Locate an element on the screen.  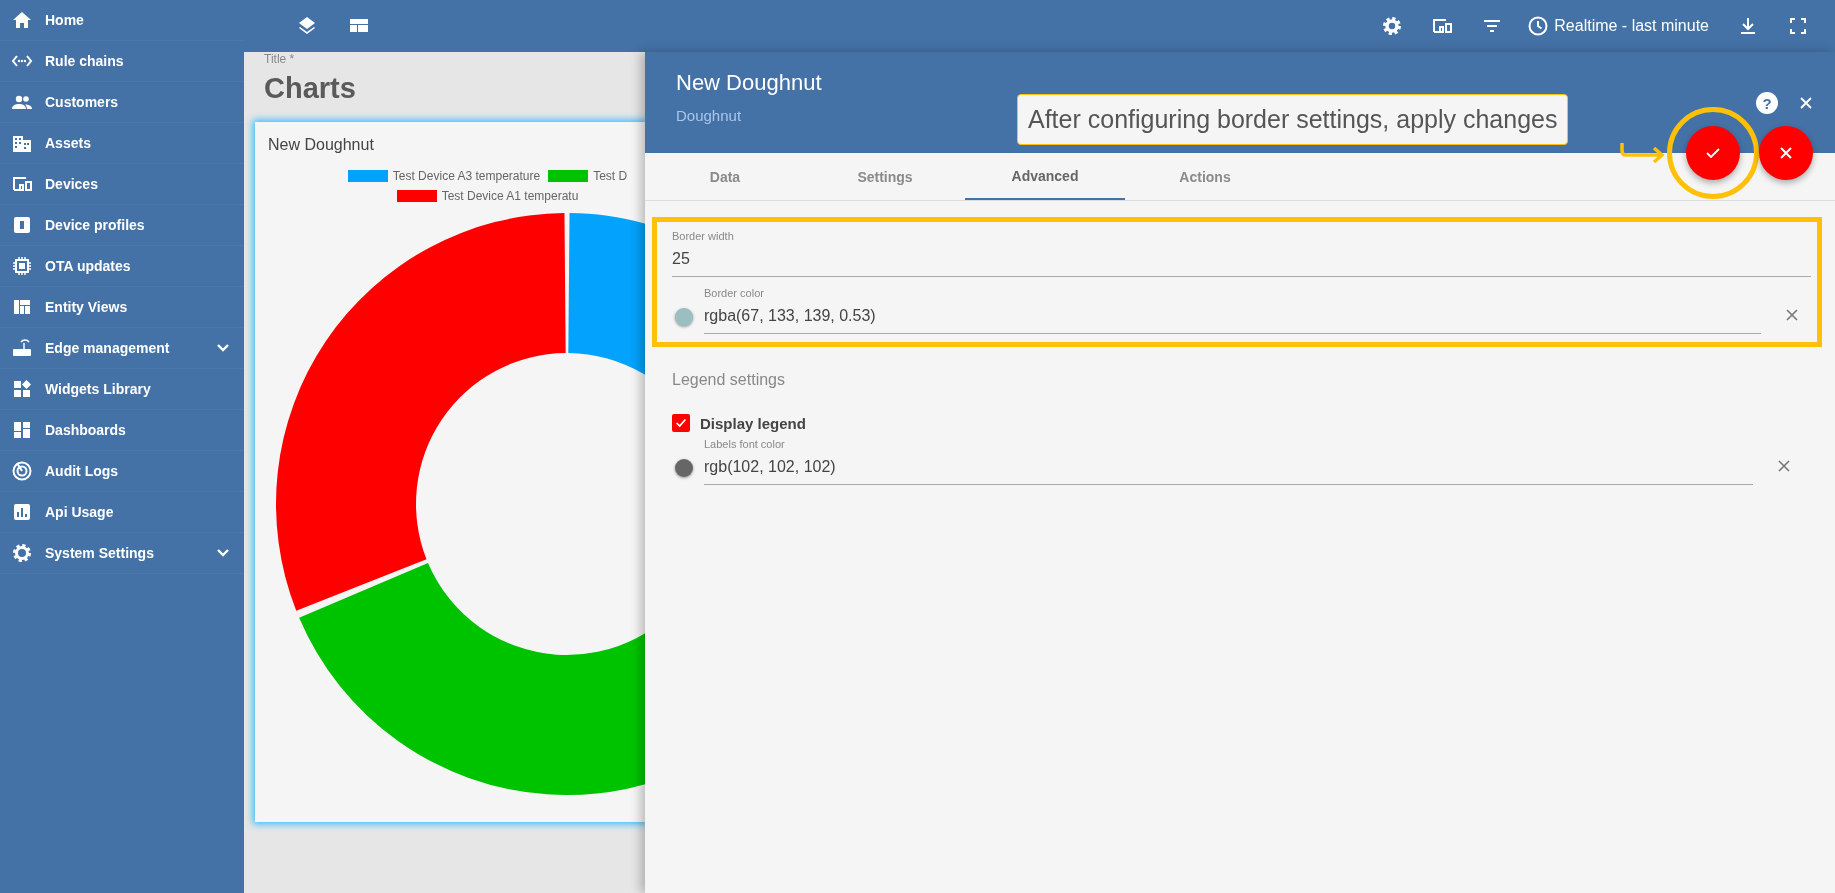
sidebar-label: OTA updates is located at coordinates (88, 266).